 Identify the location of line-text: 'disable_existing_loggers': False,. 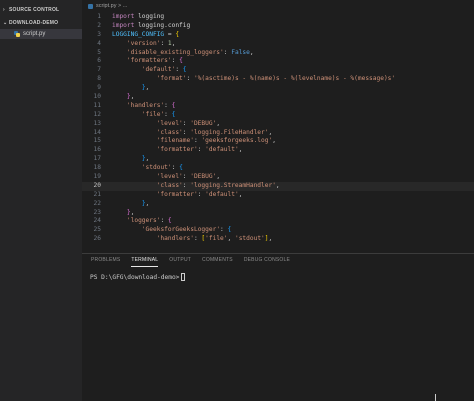
(190, 52).